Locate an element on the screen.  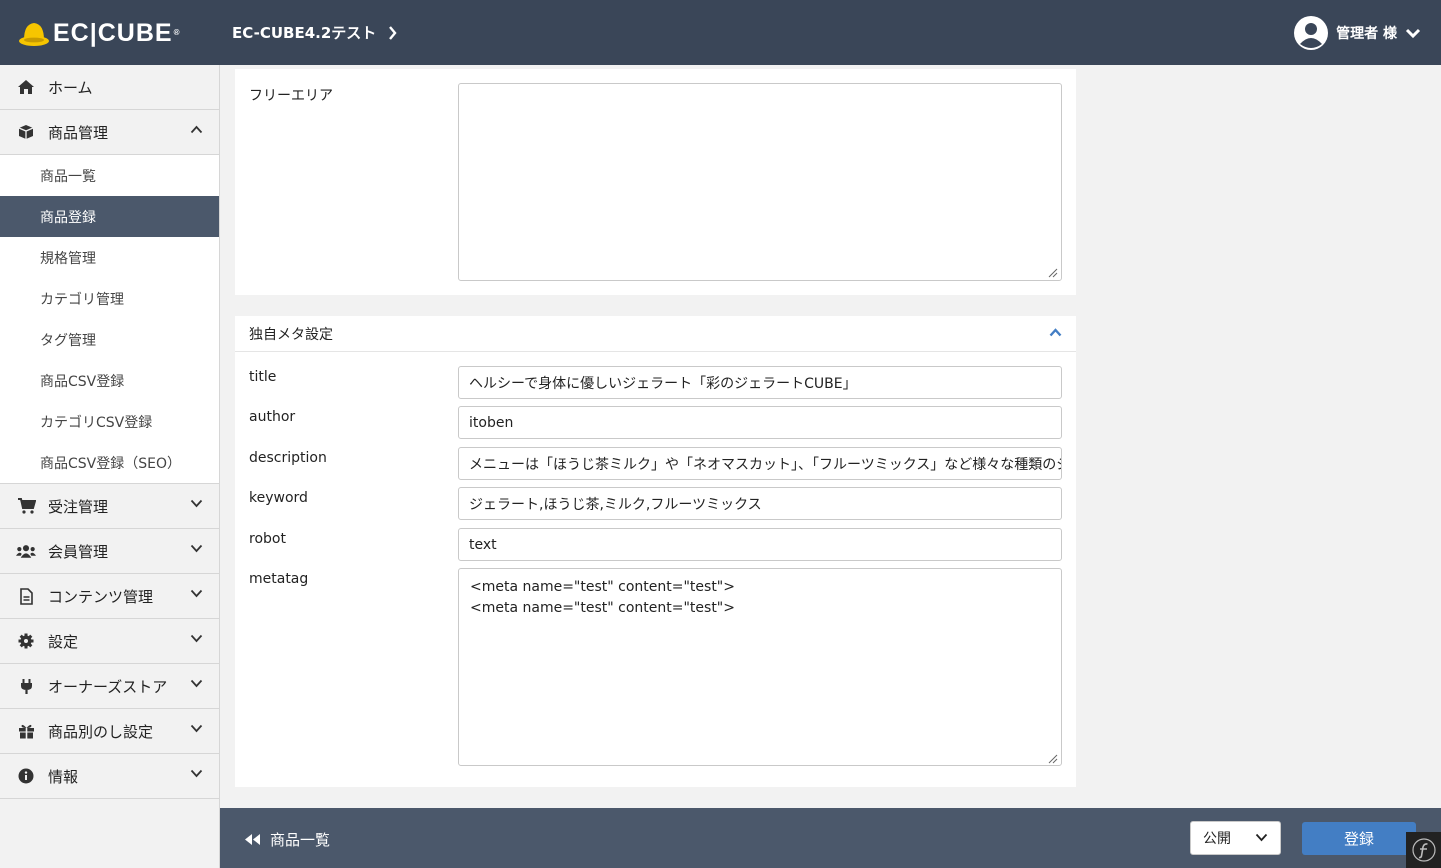
sidebar-item-content: コンテンツ管理 is located at coordinates (109, 596).